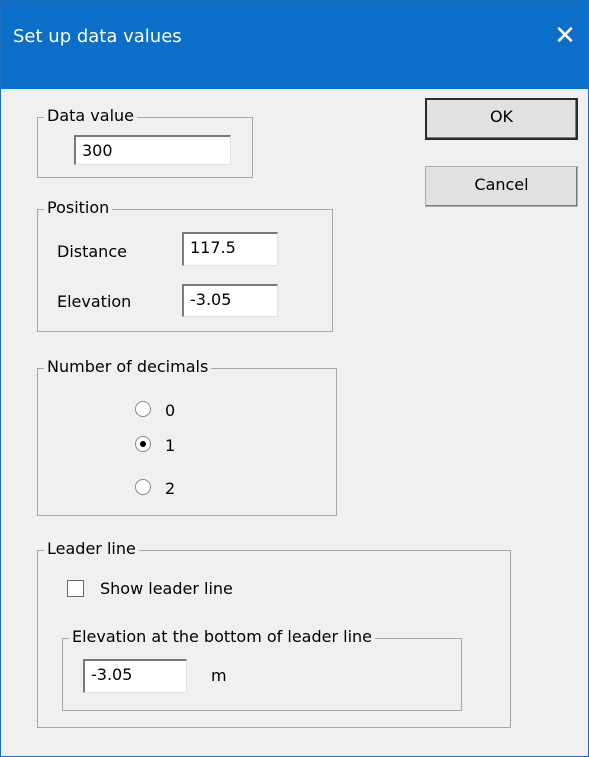  What do you see at coordinates (294, 45) in the screenshot?
I see `title-bar: Set up data values ✕` at bounding box center [294, 45].